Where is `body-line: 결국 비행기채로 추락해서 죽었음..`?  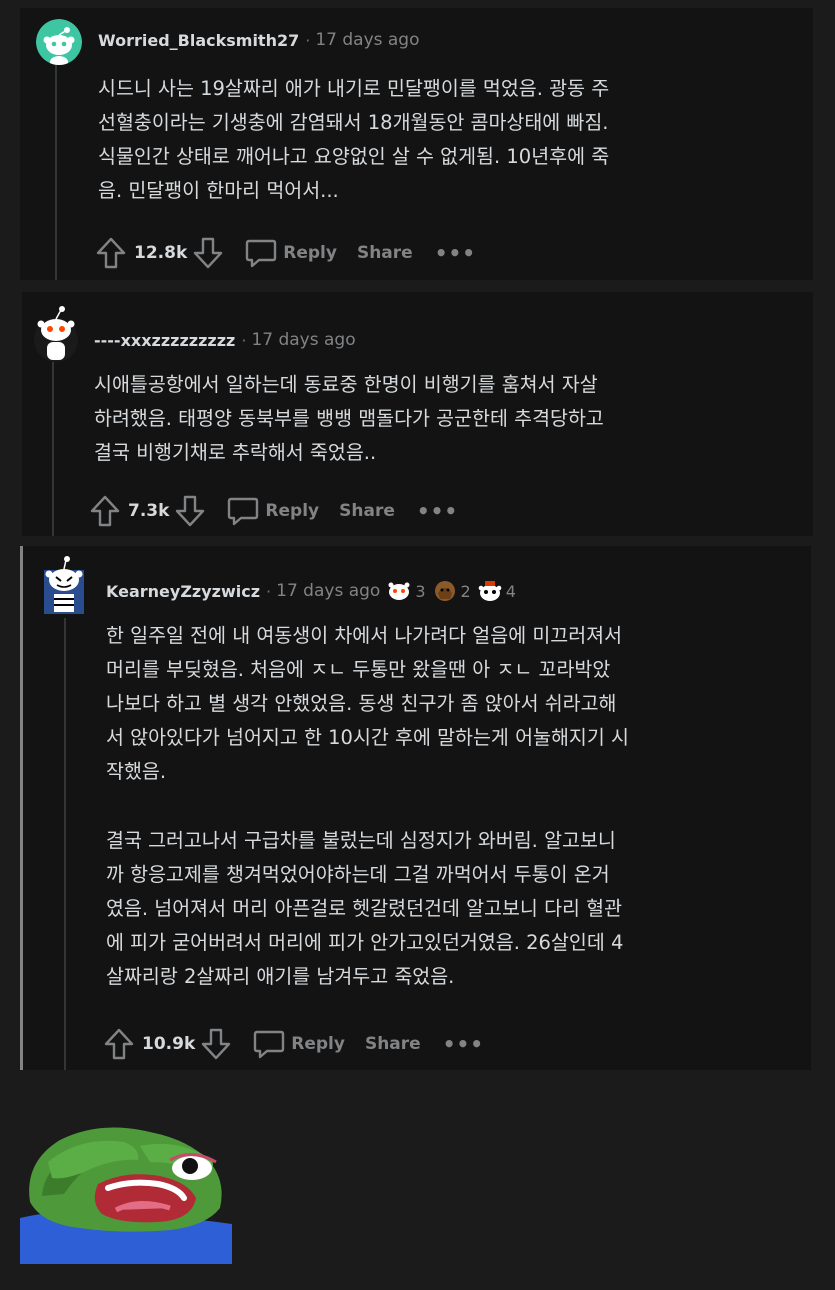 body-line: 결국 비행기채로 추락해서 죽었음.. is located at coordinates (235, 452).